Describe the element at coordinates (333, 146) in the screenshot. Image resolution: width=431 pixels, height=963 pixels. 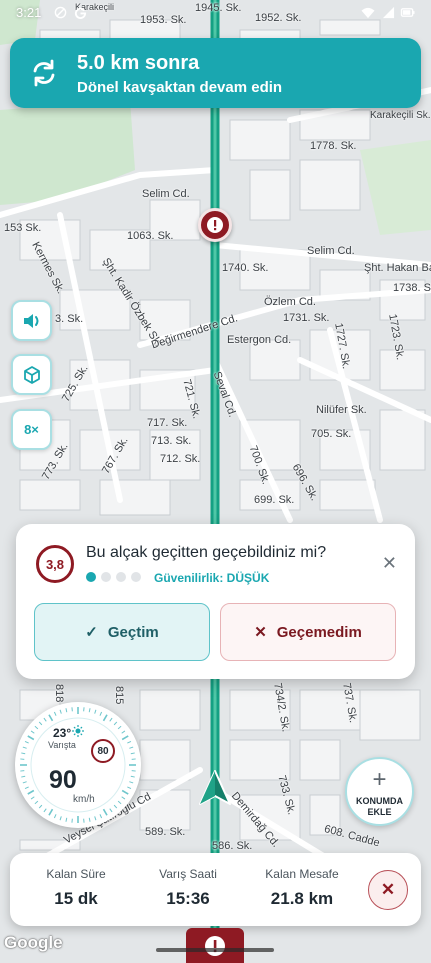
I see `street-label: 1778. Sk.` at that location.